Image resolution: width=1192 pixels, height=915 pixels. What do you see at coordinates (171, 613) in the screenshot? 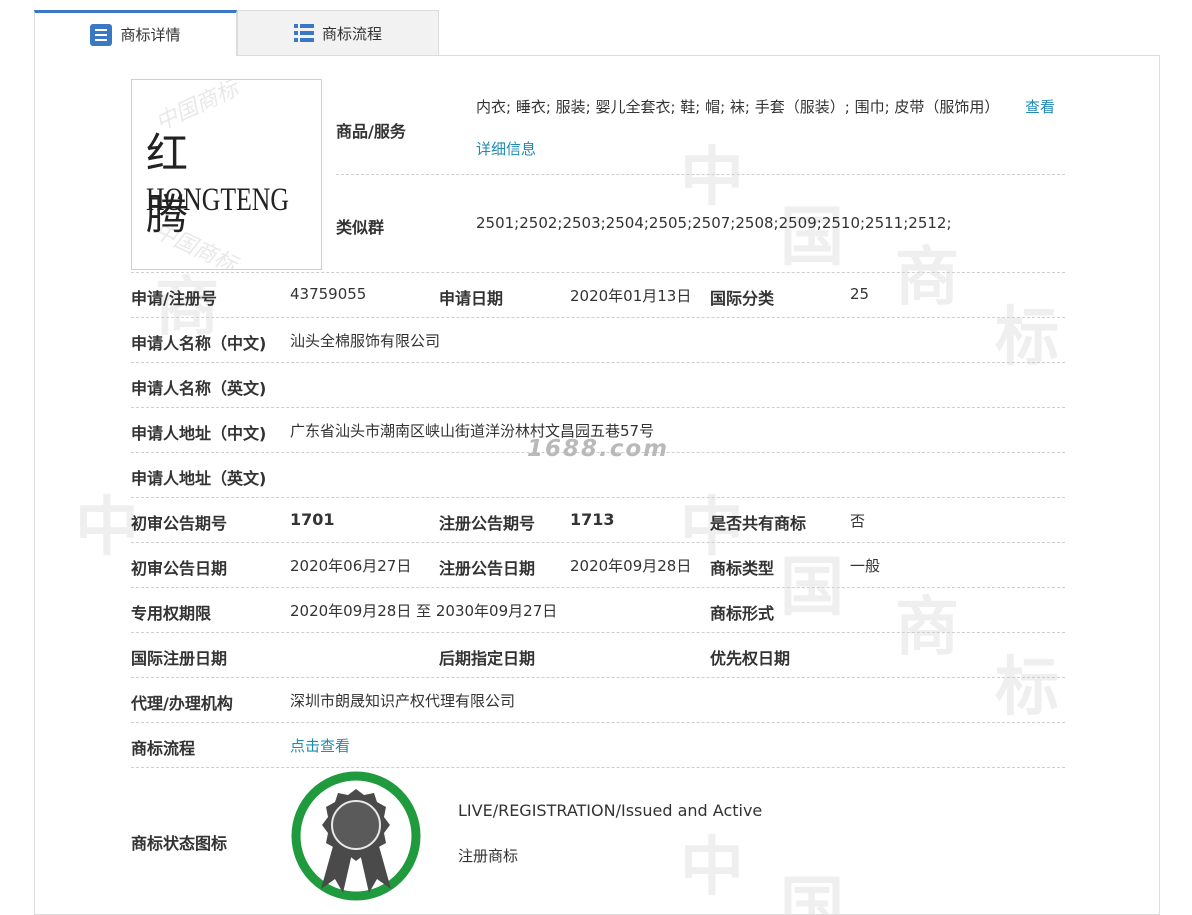
I see `validity-label: 专用权期限` at bounding box center [171, 613].